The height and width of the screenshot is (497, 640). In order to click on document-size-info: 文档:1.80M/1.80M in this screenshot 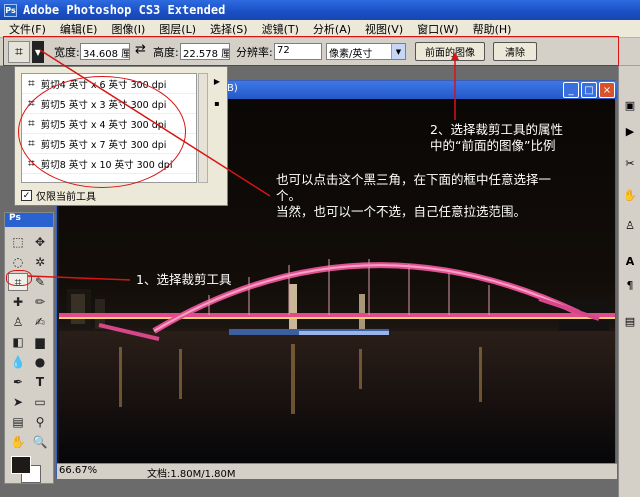, I will do `click(191, 474)`.